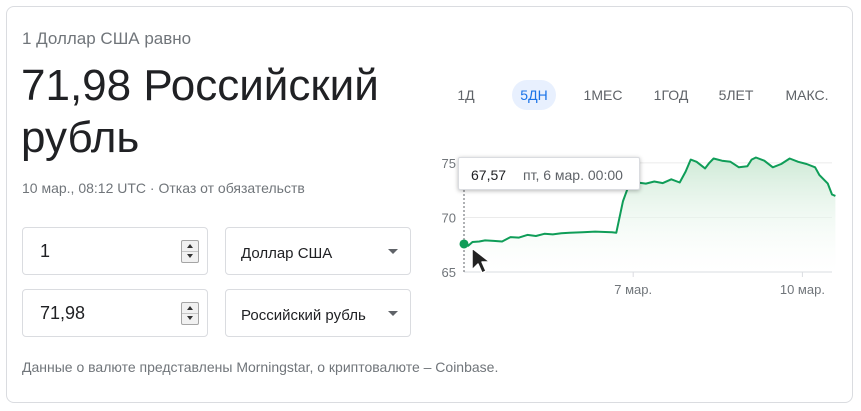  What do you see at coordinates (603, 95) in the screenshot?
I see `tab-1m: 1МЕС` at bounding box center [603, 95].